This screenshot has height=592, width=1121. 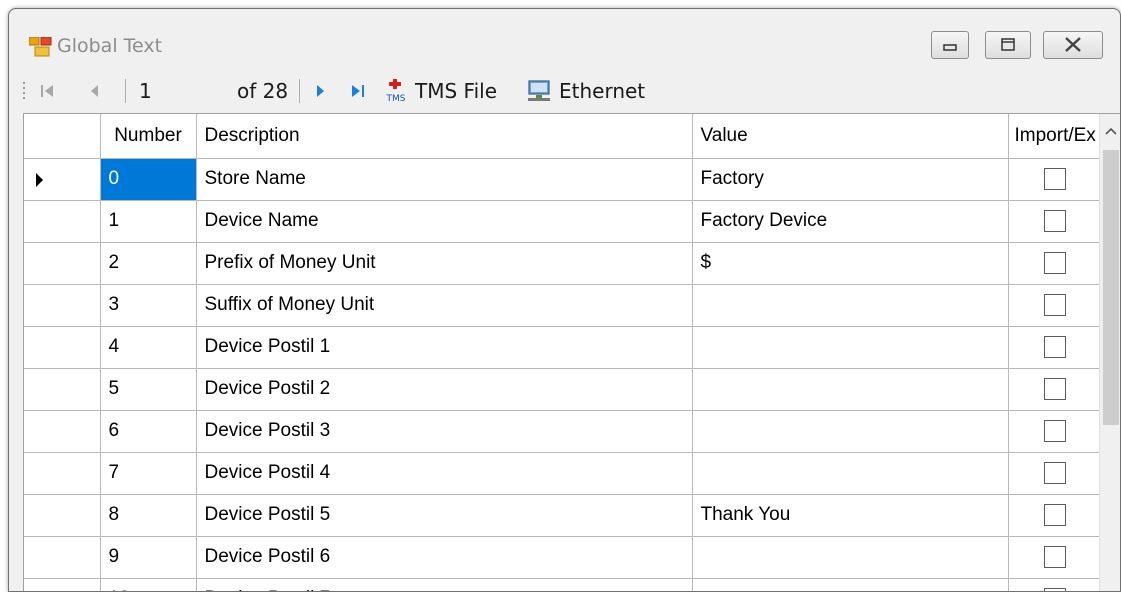 What do you see at coordinates (97, 91) in the screenshot?
I see `move-previous-button` at bounding box center [97, 91].